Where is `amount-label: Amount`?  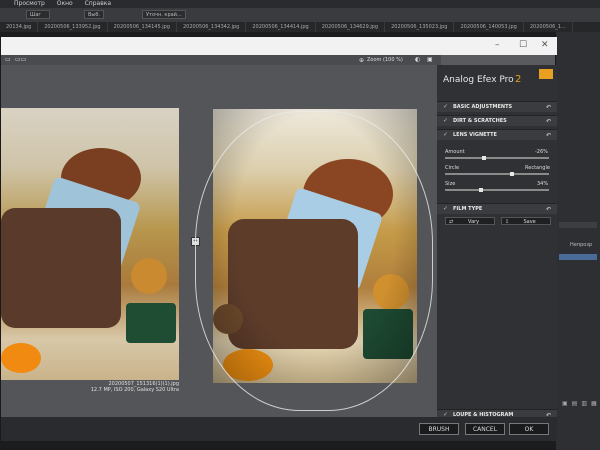
amount-label: Amount is located at coordinates (455, 152).